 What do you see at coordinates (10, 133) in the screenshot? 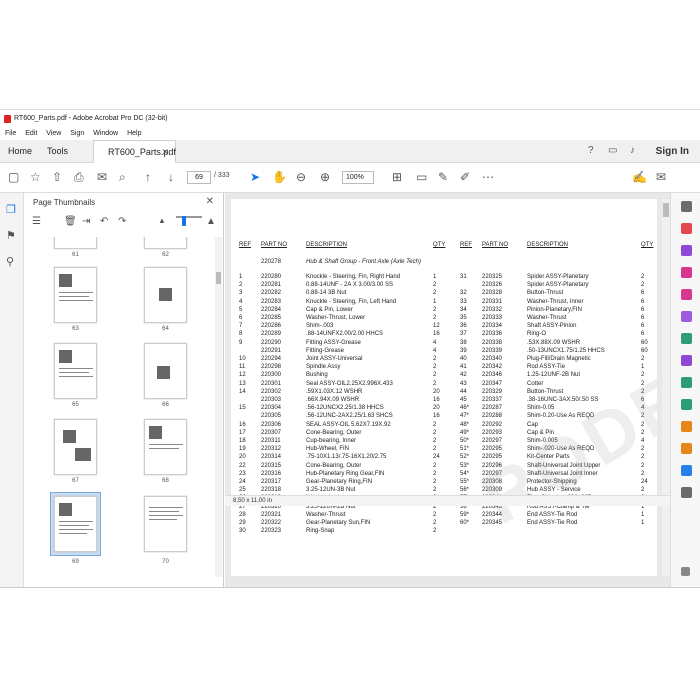
I see `menu-file: File` at bounding box center [10, 133].